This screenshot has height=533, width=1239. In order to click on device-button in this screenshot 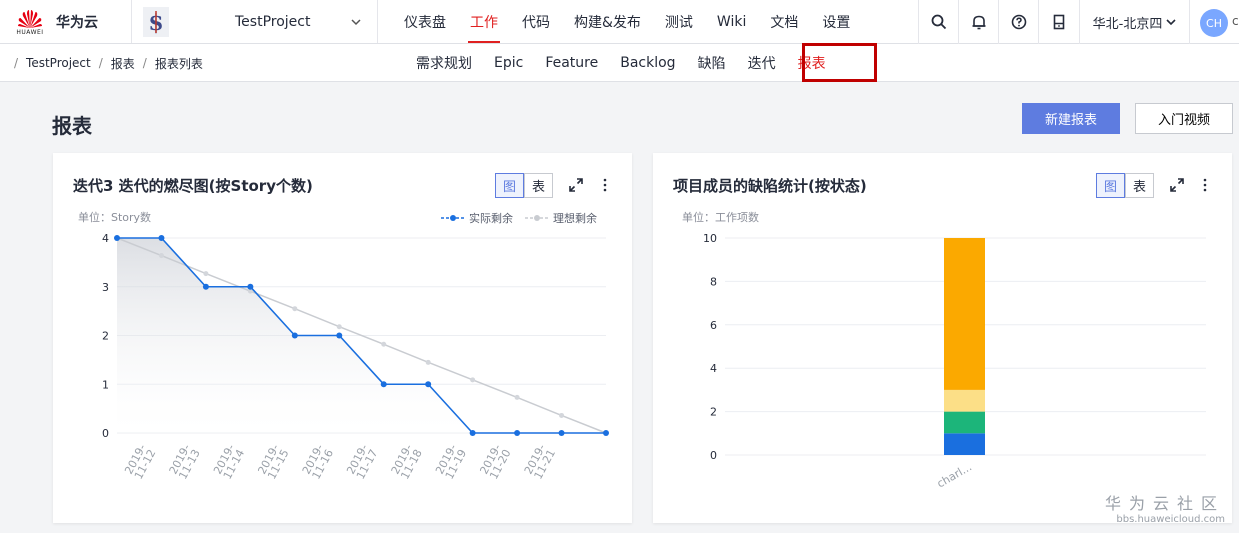, I will do `click(1058, 22)`.